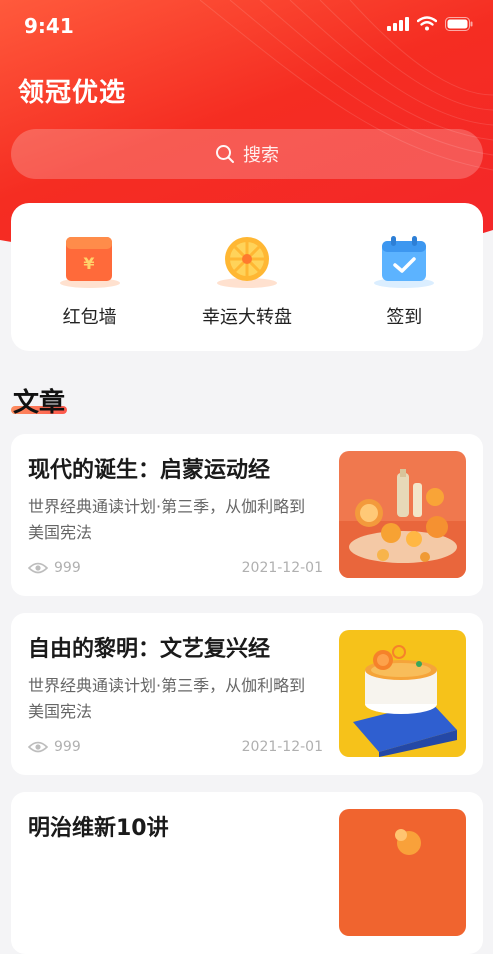 Image resolution: width=493 pixels, height=954 pixels. I want to click on red-envelope-icon: ¥, so click(90, 262).